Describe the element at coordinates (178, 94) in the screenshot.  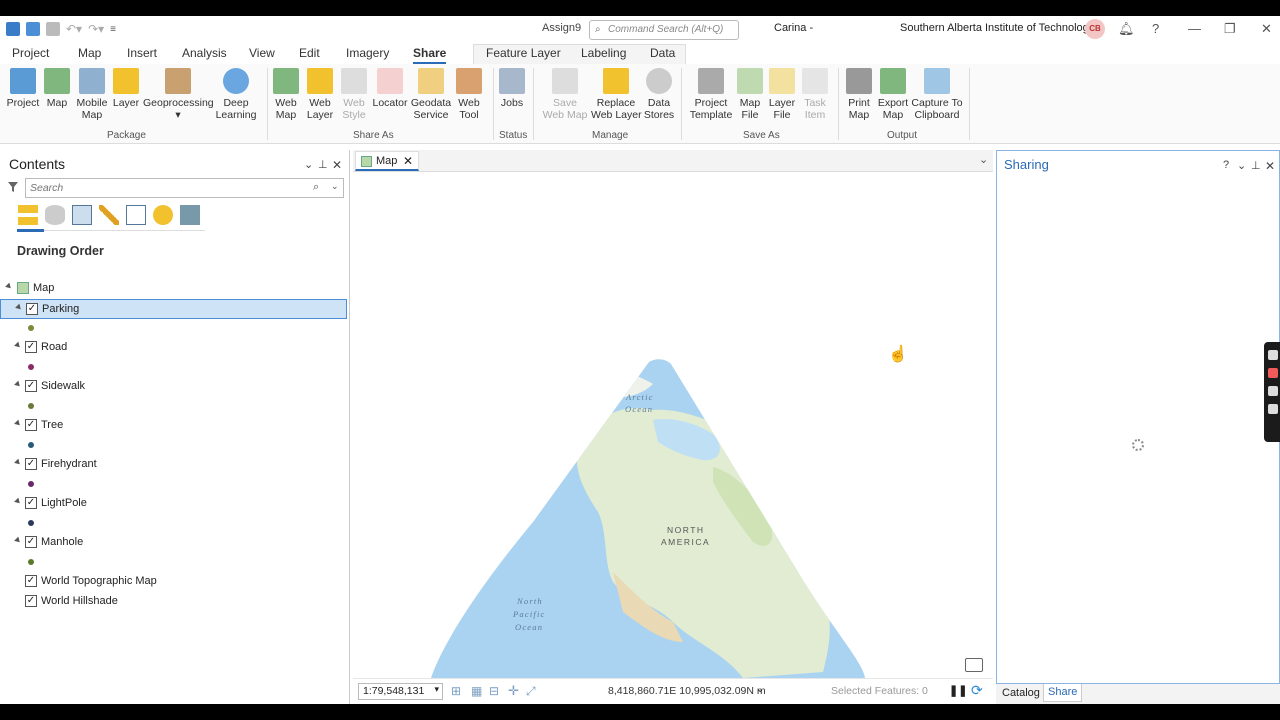
I see `package-geoprocessing-button: Geoprocessing ▾` at that location.